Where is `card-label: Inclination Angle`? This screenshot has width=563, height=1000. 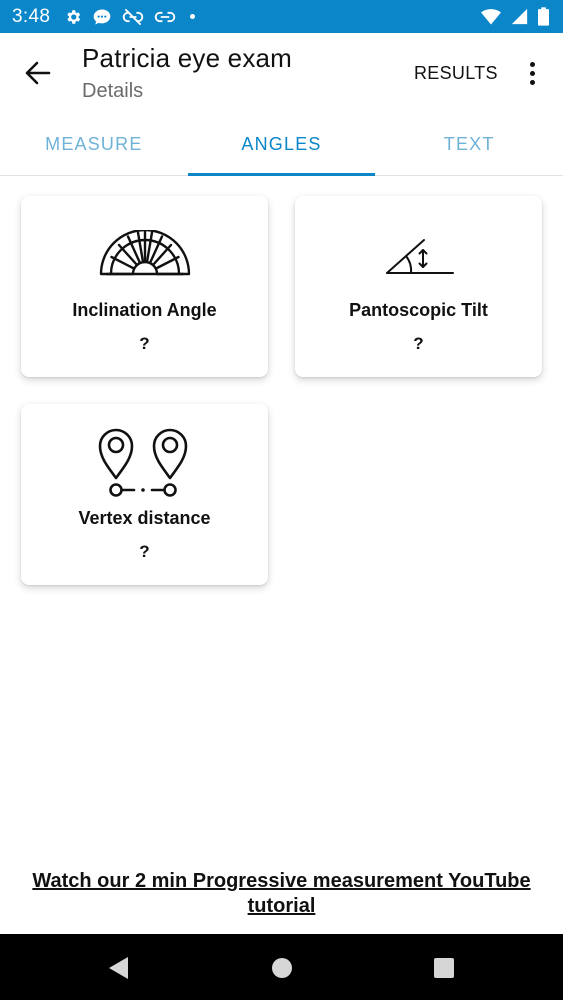 card-label: Inclination Angle is located at coordinates (144, 310).